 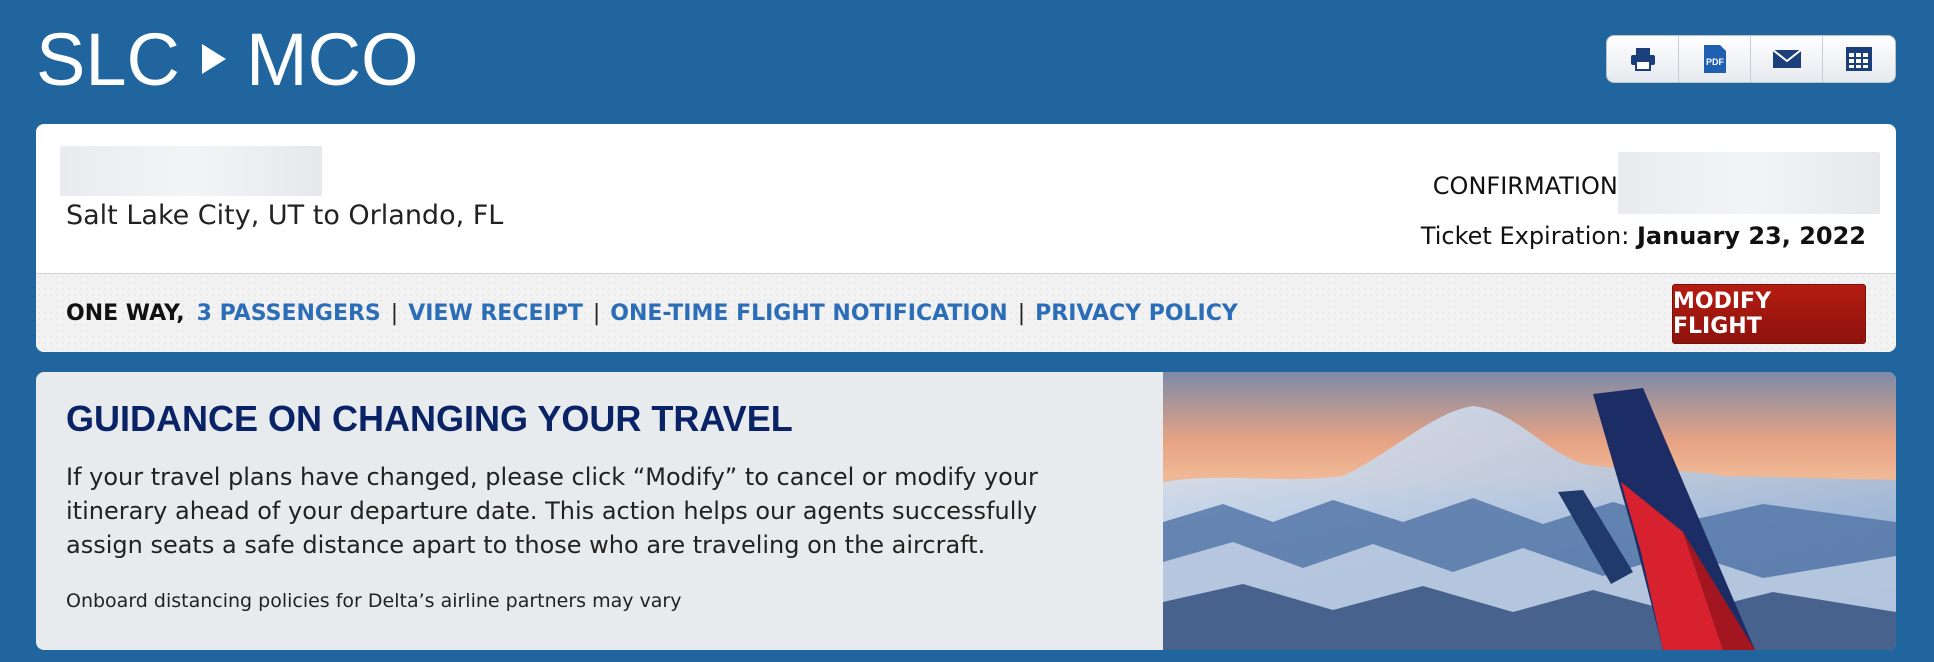 I want to click on pdf-button: PDF, so click(x=1715, y=59).